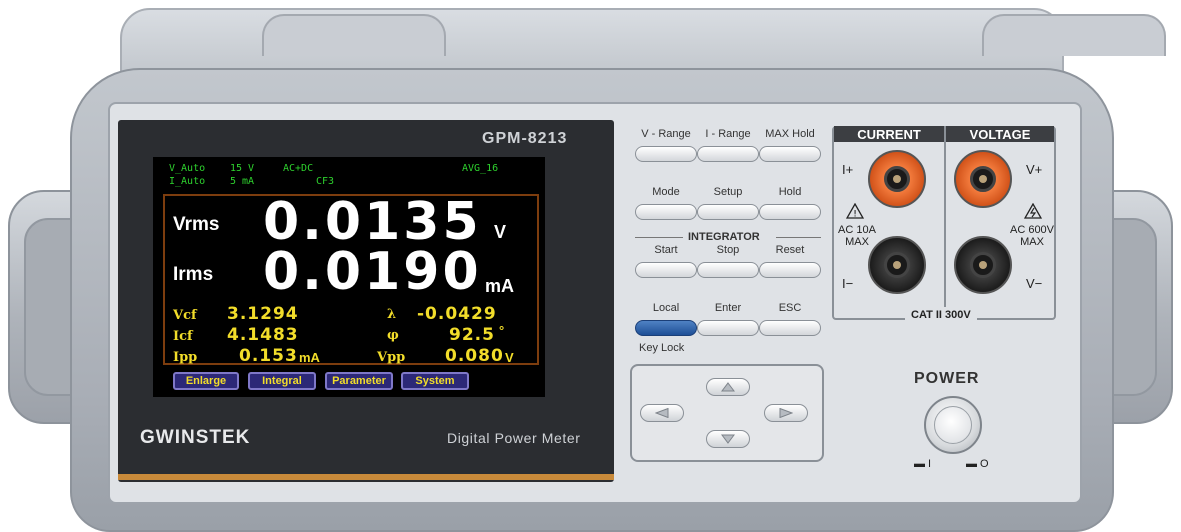  What do you see at coordinates (185, 315) in the screenshot?
I see `vcf-label: Vcf` at bounding box center [185, 315].